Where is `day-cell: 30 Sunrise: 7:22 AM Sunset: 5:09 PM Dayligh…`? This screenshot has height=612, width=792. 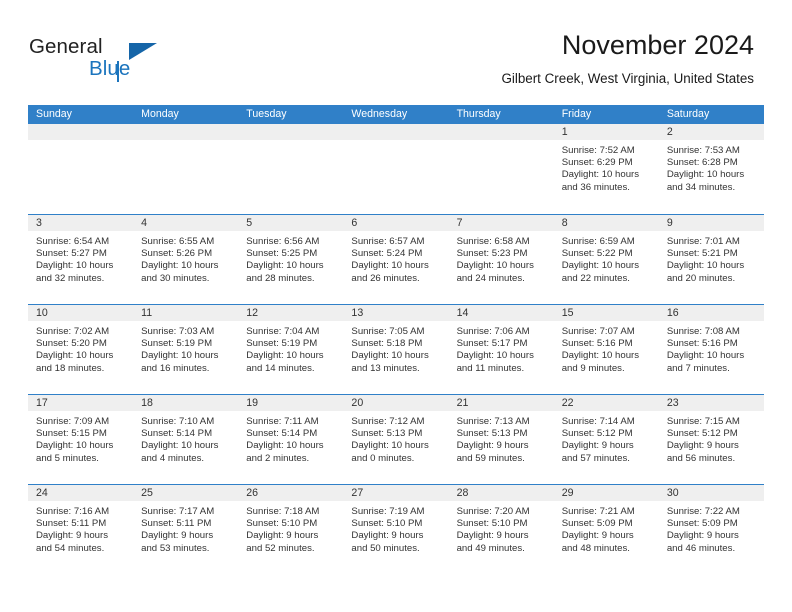
day-cell: 30 Sunrise: 7:22 AM Sunset: 5:09 PM Dayligh… is located at coordinates (711, 529).